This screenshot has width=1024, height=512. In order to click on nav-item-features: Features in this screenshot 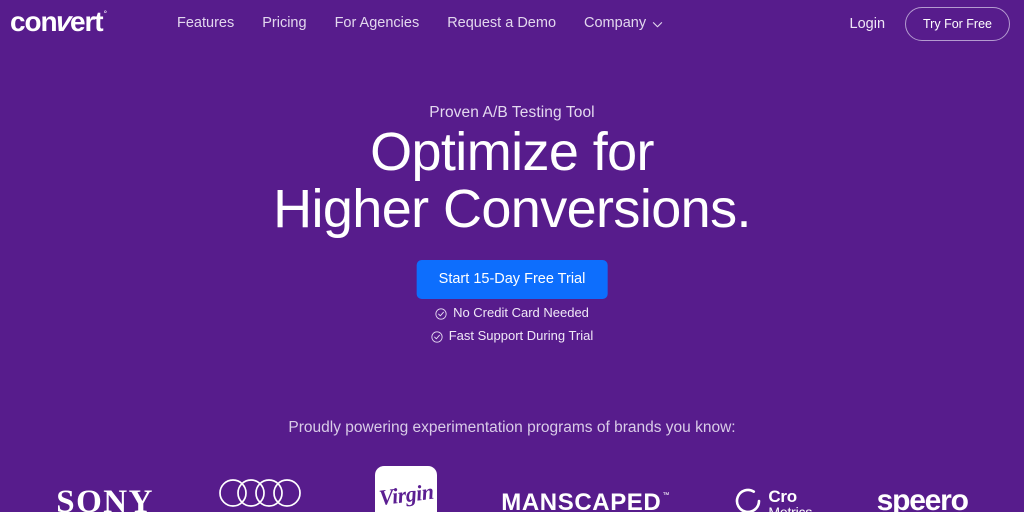, I will do `click(212, 23)`.